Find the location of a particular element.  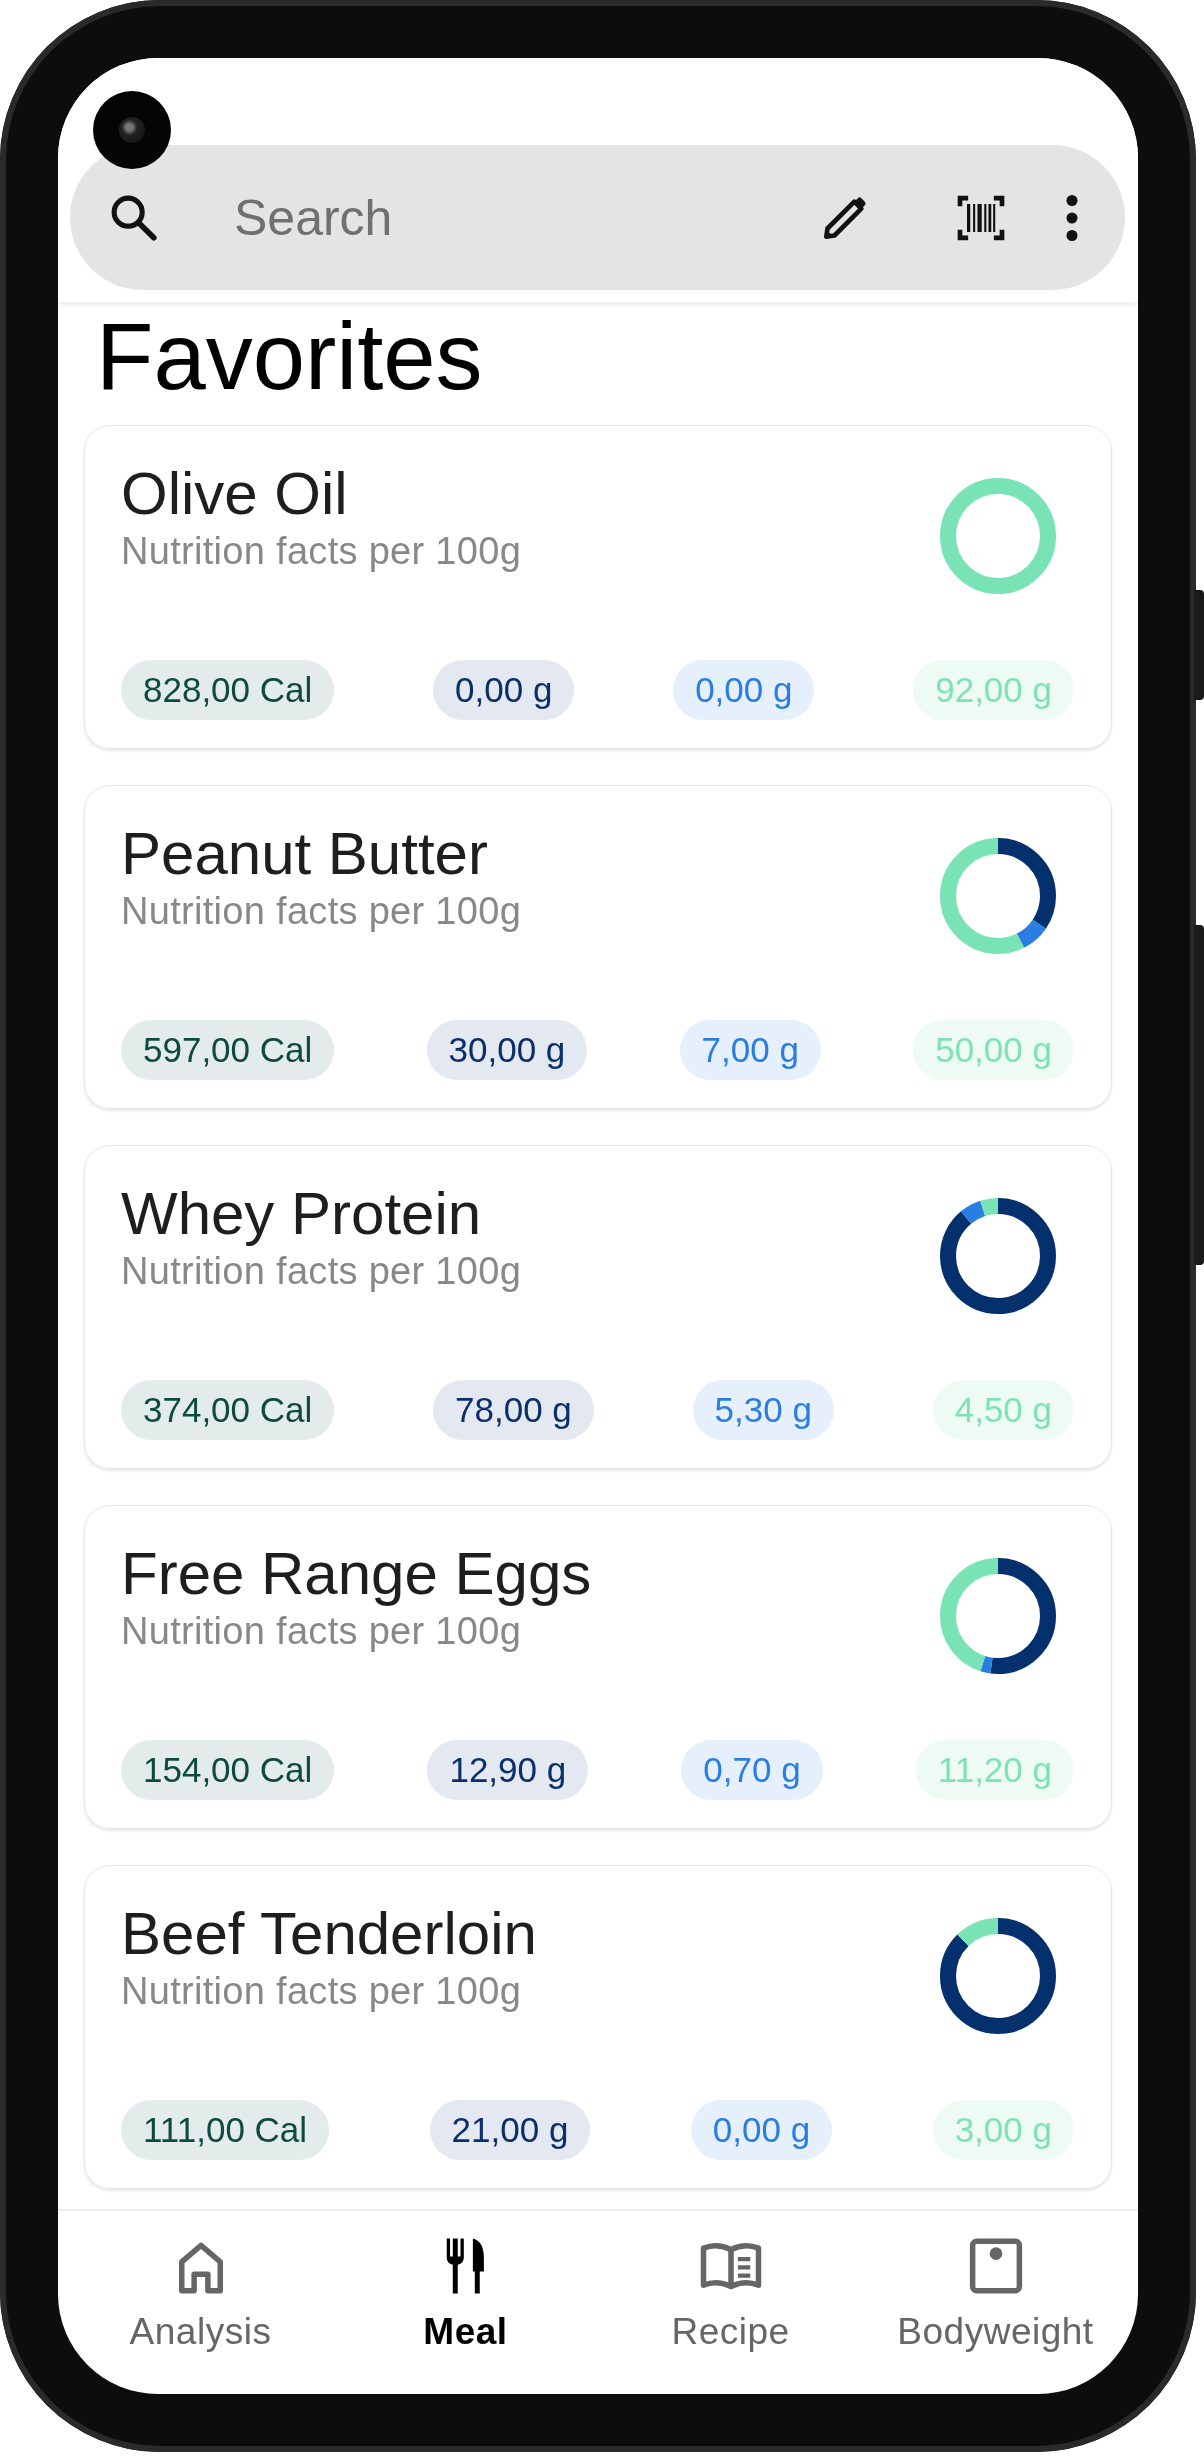

calories-pill: 374,00 Cal is located at coordinates (228, 1409).